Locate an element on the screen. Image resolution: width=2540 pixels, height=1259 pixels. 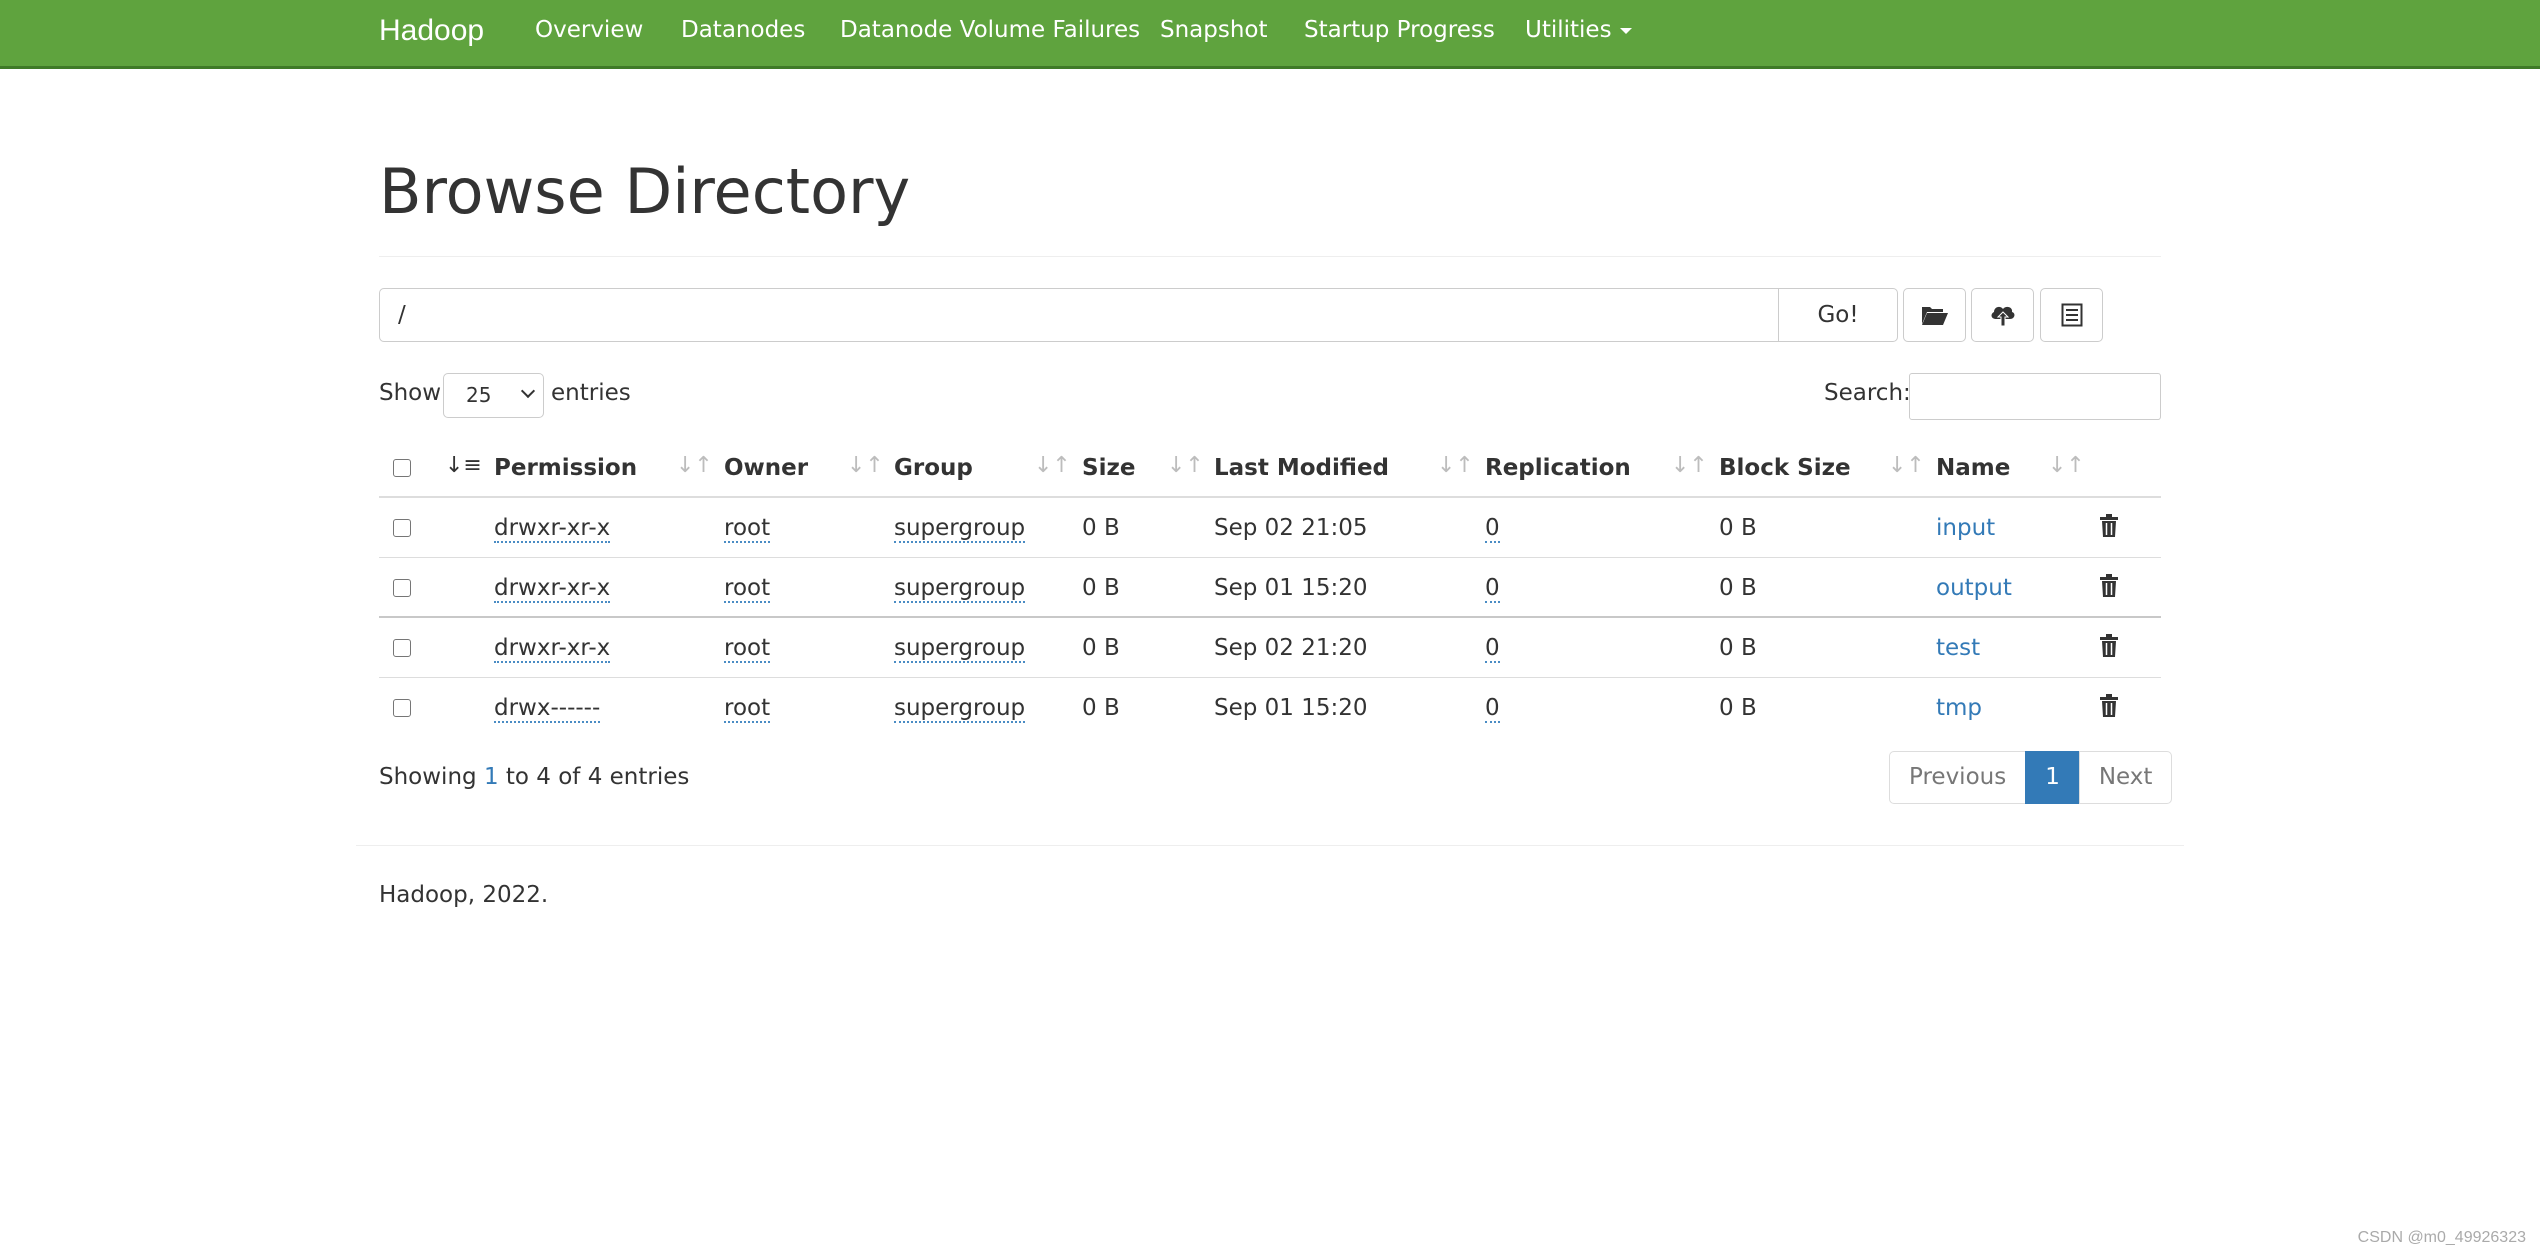
directory-name-link: output is located at coordinates (1974, 588).